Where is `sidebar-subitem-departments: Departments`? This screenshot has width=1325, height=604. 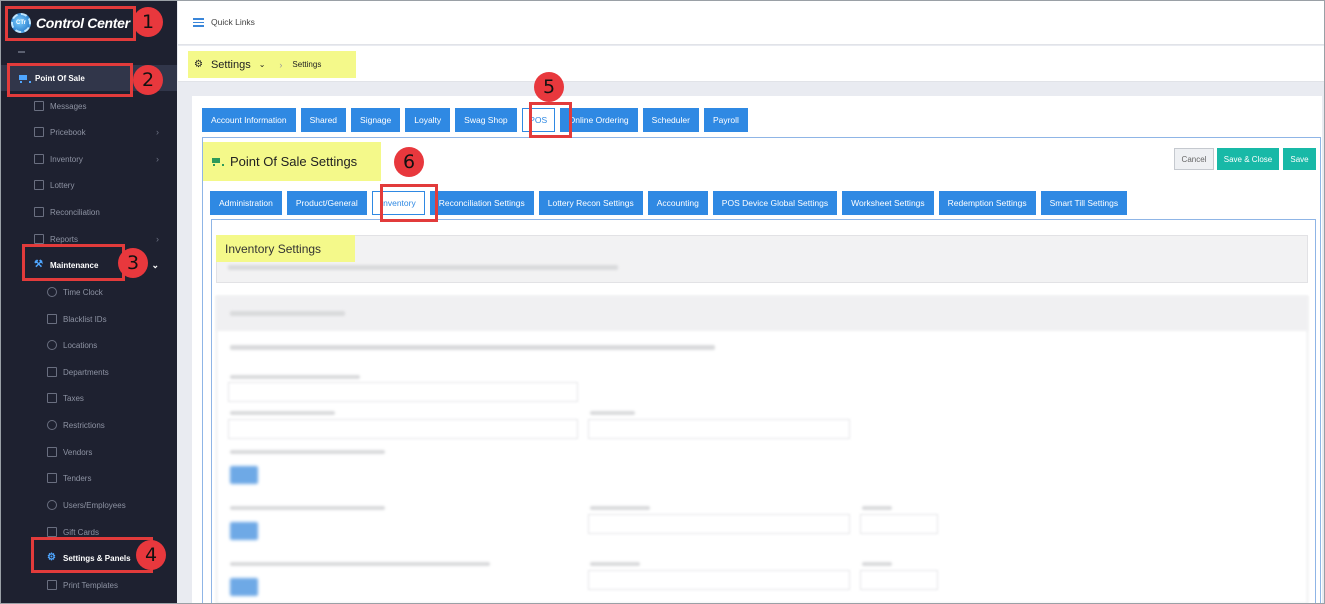 sidebar-subitem-departments: Departments is located at coordinates (89, 372).